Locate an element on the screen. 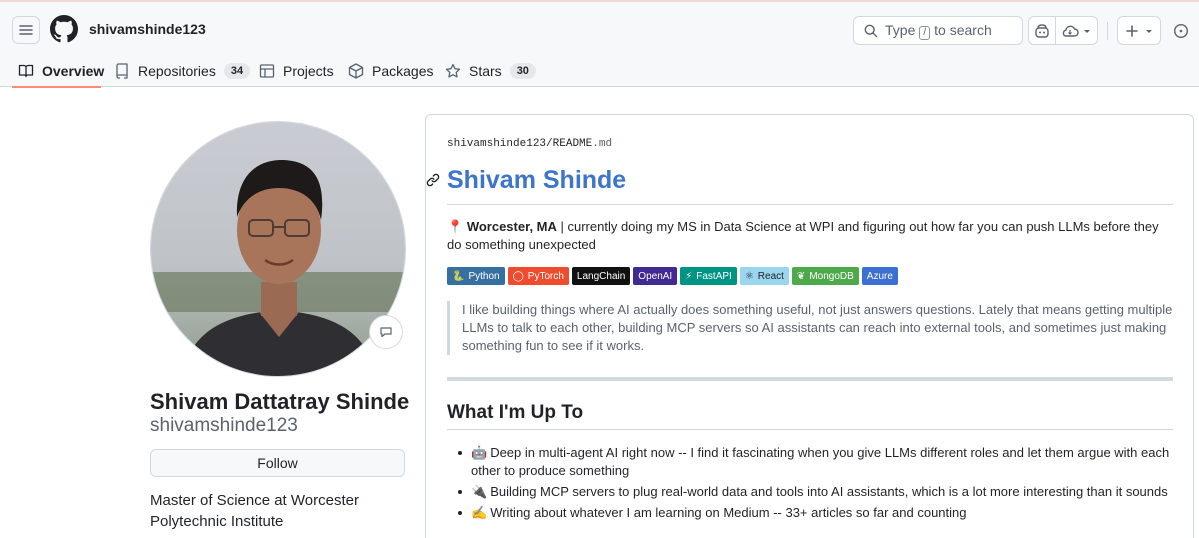 The height and width of the screenshot is (538, 1199). section-heading: What I'm Up To is located at coordinates (515, 412).